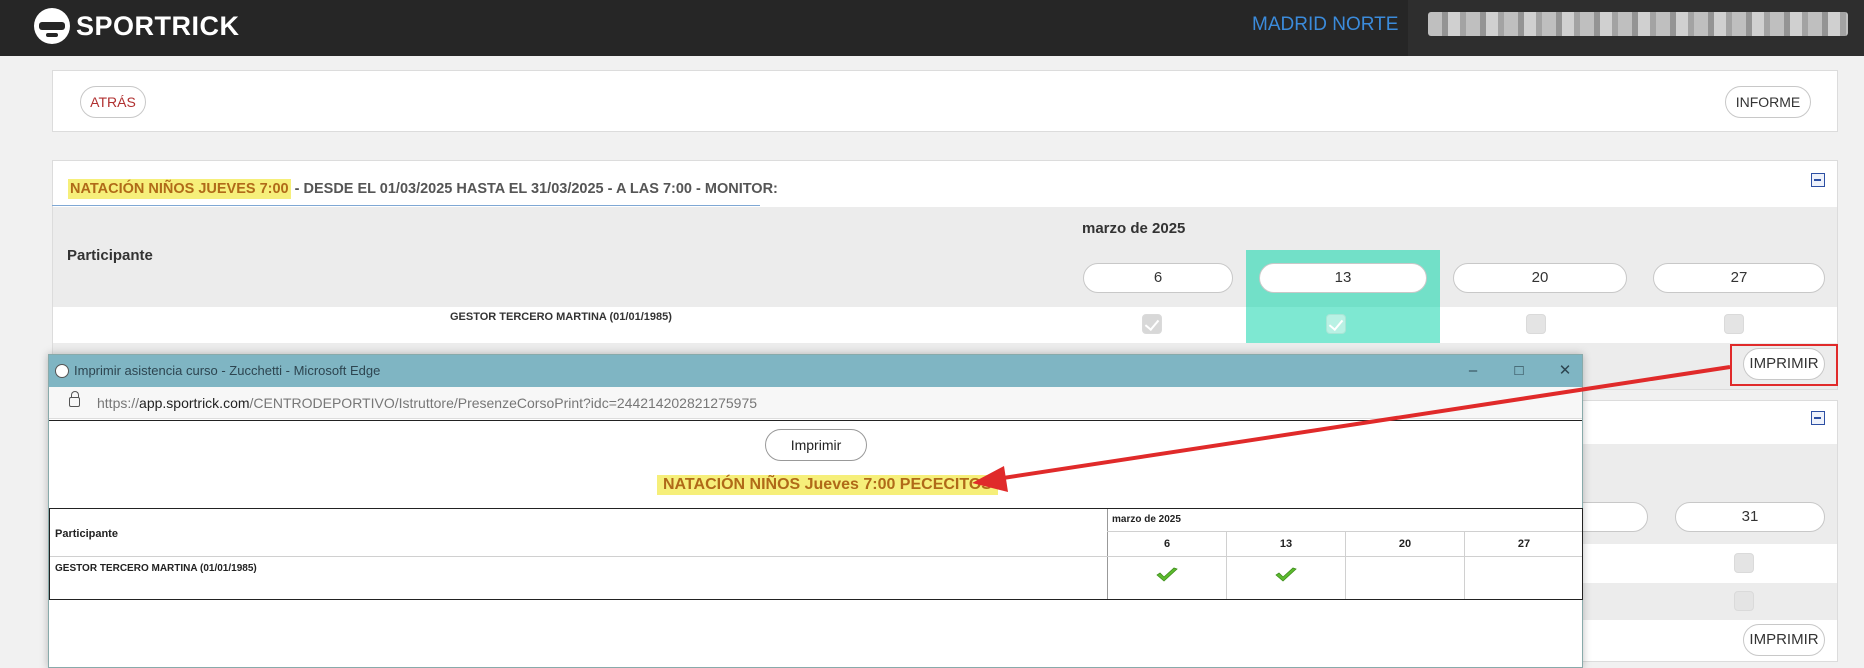 The image size is (1864, 668). I want to click on print-date-6: 6, so click(1167, 544).